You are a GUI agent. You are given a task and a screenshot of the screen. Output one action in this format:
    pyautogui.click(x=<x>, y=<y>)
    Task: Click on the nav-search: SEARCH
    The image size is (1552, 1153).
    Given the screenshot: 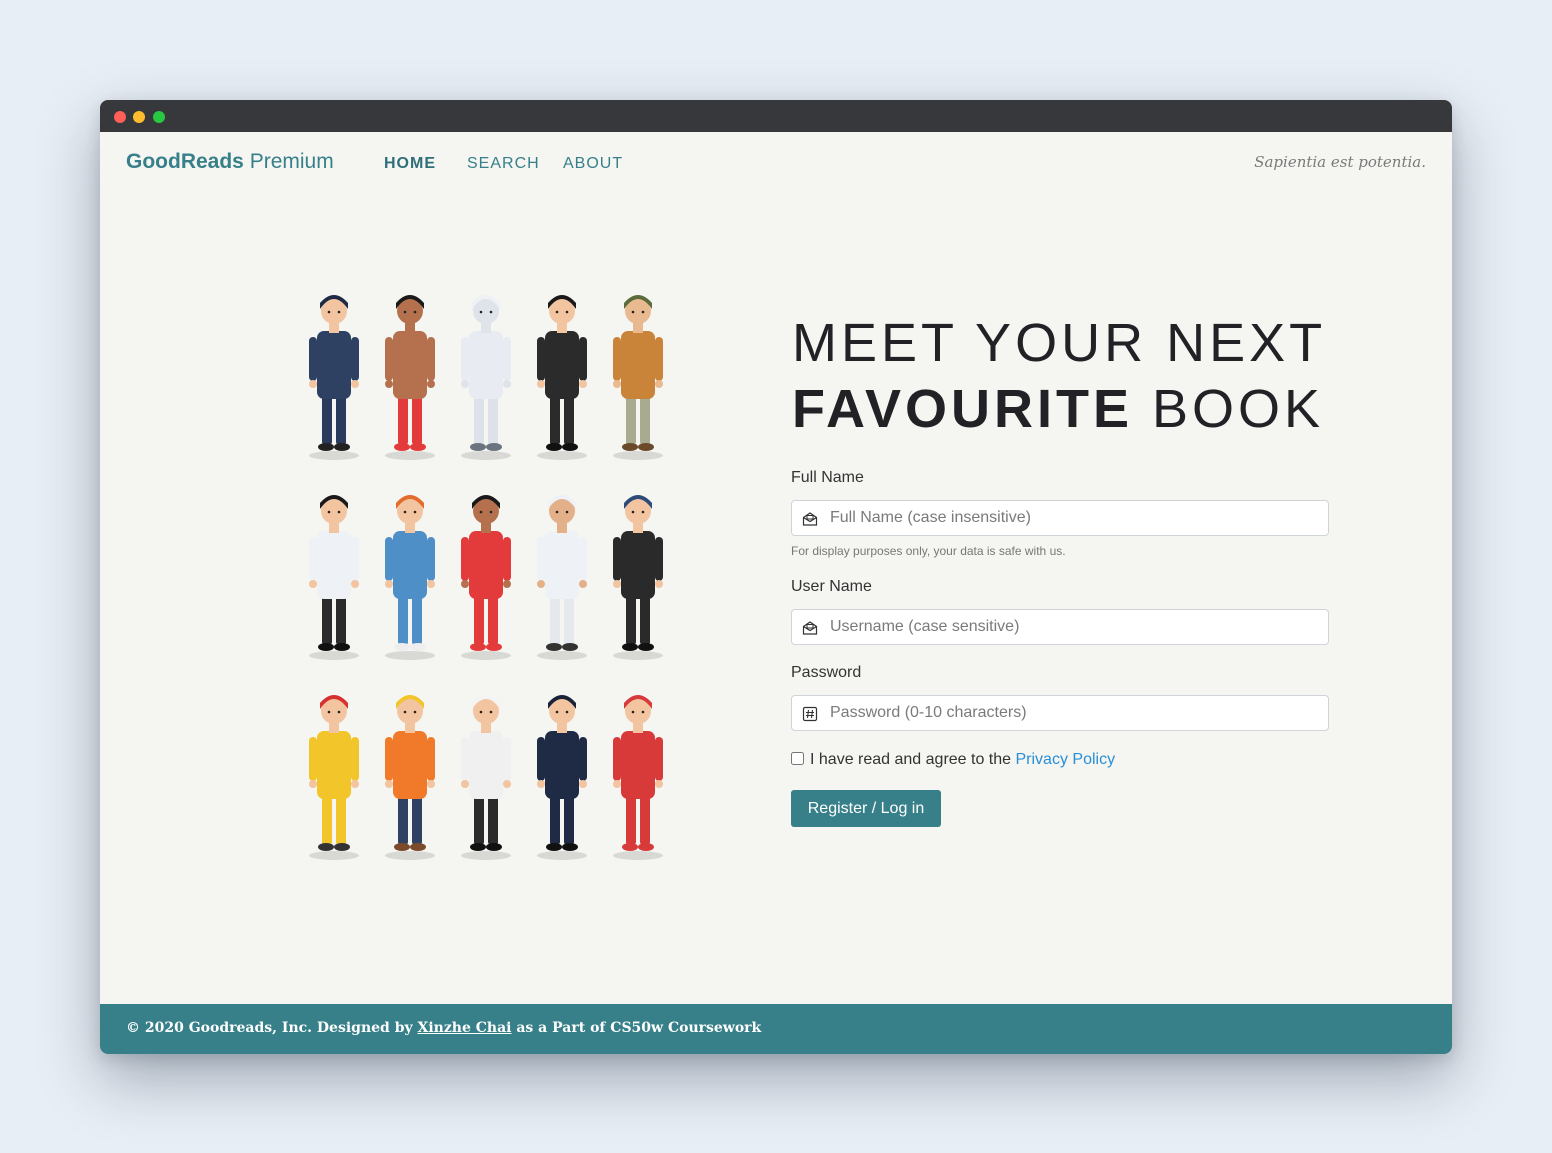 What is the action you would take?
    pyautogui.click(x=503, y=164)
    